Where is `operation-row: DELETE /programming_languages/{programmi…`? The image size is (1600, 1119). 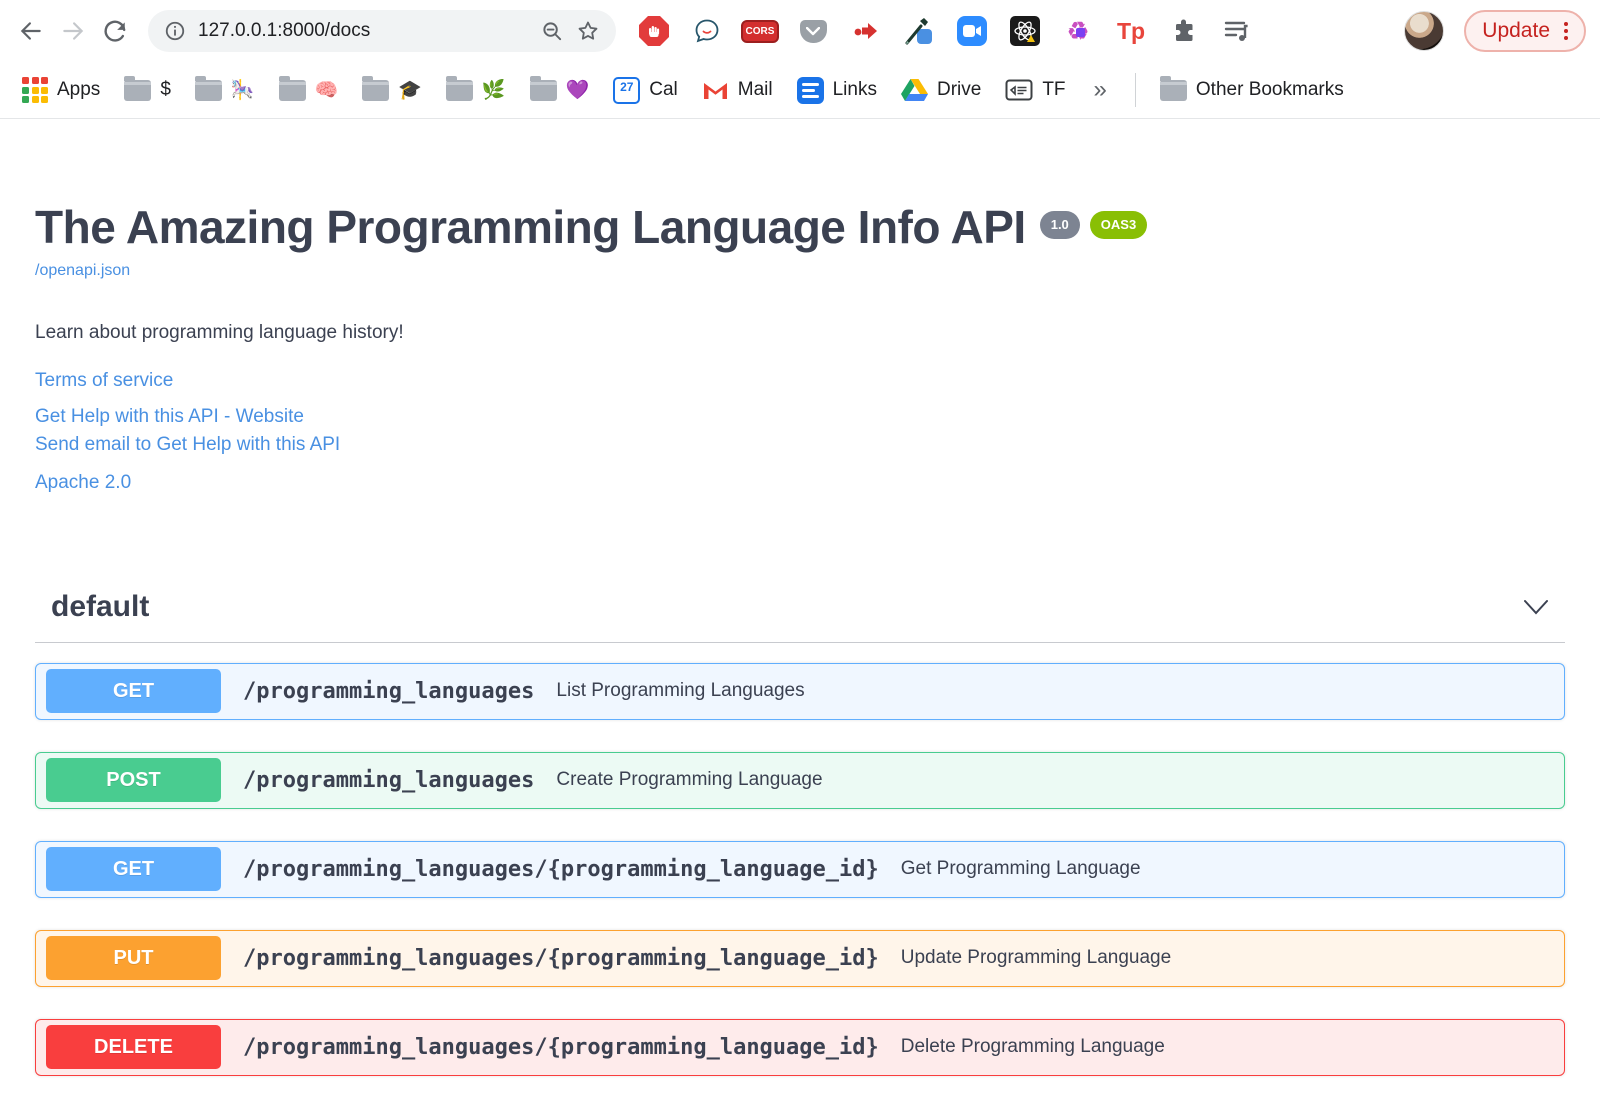 operation-row: DELETE /programming_languages/{programmi… is located at coordinates (800, 1047).